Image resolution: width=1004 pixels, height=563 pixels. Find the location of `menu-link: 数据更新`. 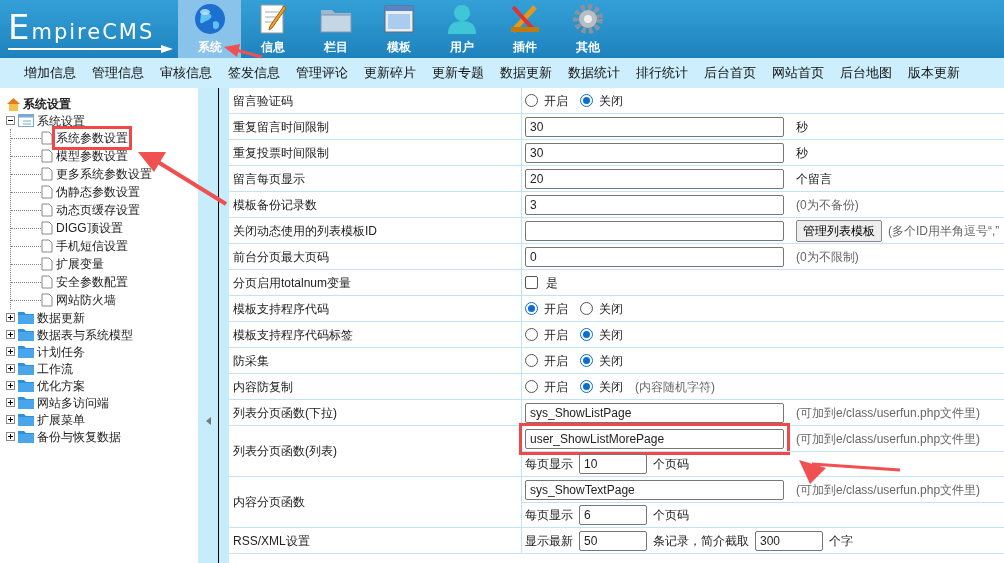

menu-link: 数据更新 is located at coordinates (526, 73).